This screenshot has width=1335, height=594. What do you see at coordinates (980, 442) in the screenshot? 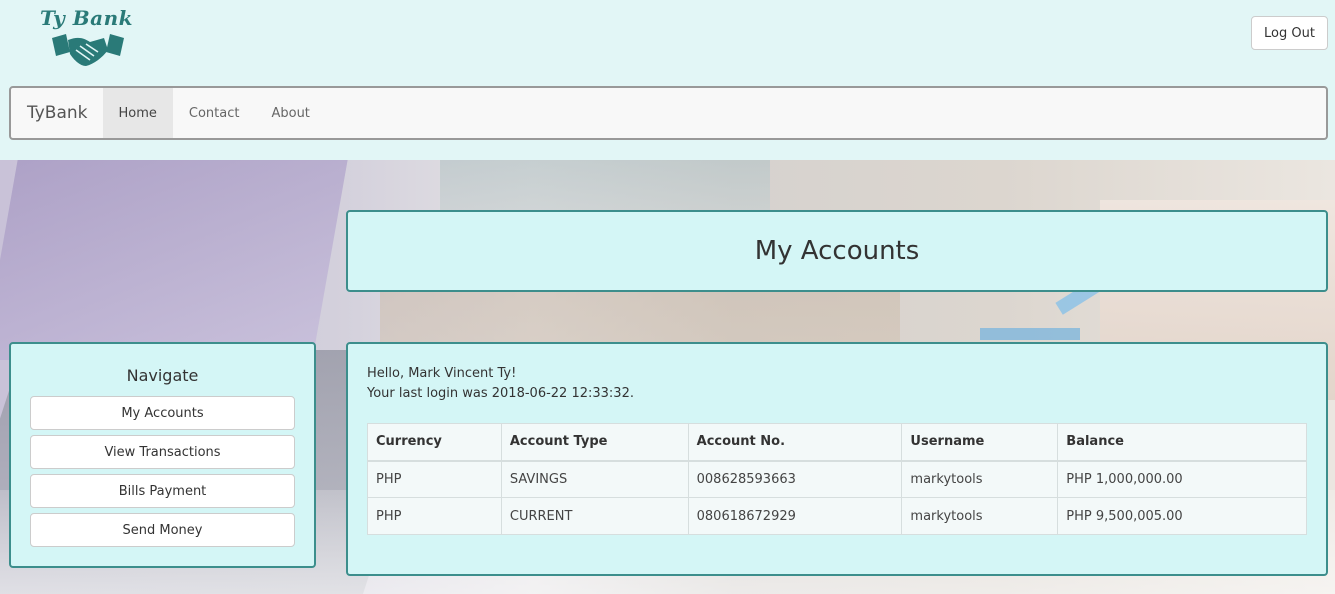
I see `column-header: Username` at bounding box center [980, 442].